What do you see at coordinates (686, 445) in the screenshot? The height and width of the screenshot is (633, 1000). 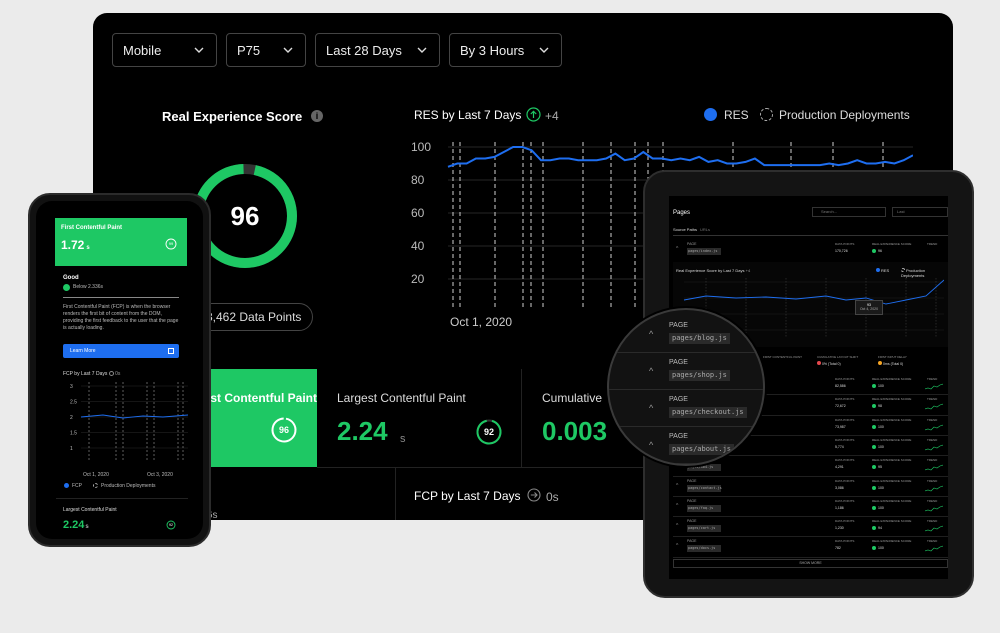 I see `magnified-row: ^ PAGE pages/about.js` at bounding box center [686, 445].